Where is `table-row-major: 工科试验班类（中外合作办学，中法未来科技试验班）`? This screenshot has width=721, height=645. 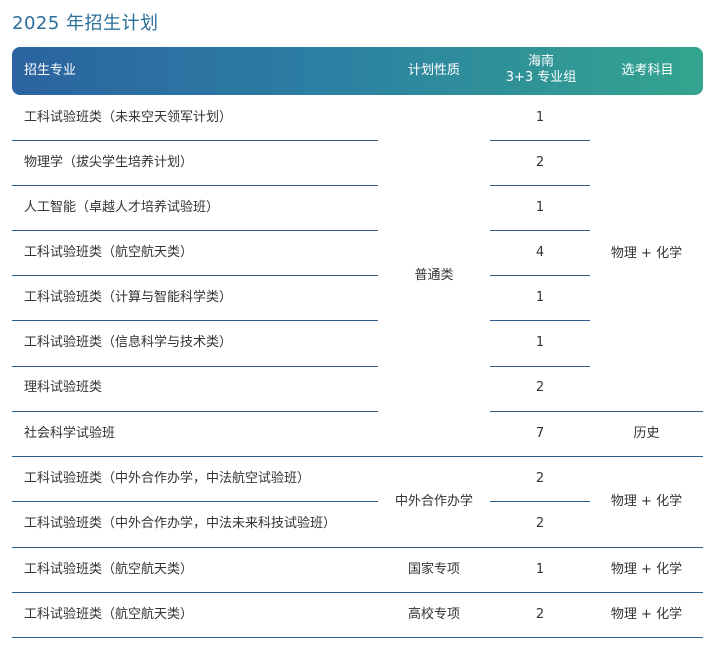
table-row-major: 工科试验班类（中外合作办学，中法未来科技试验班） is located at coordinates (180, 523).